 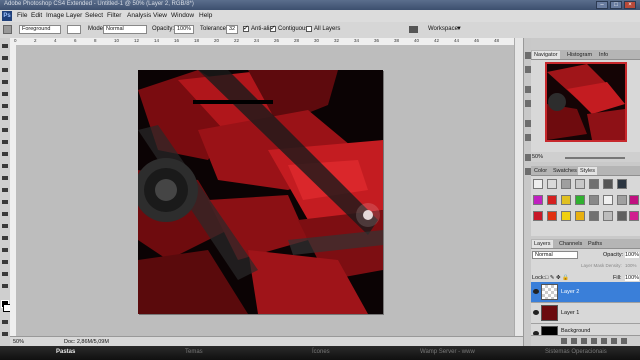 I want to click on anti-alias-checkbox, so click(x=246, y=28).